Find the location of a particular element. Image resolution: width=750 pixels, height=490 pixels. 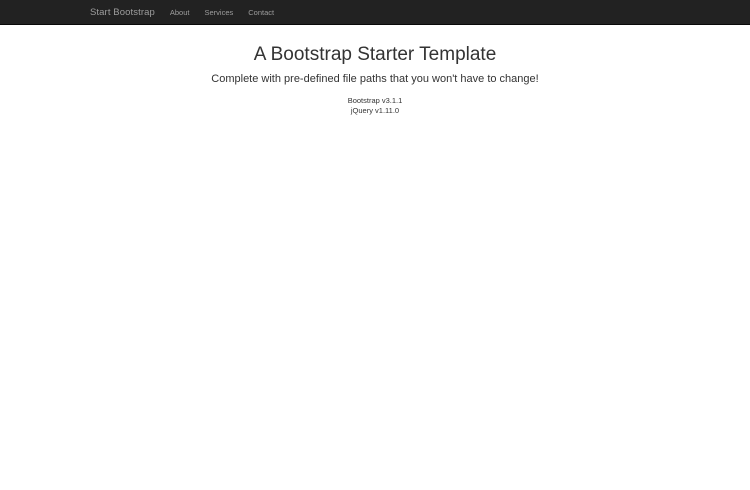

top-navbar: Start Bootstrap About Services Contact is located at coordinates (375, 12).